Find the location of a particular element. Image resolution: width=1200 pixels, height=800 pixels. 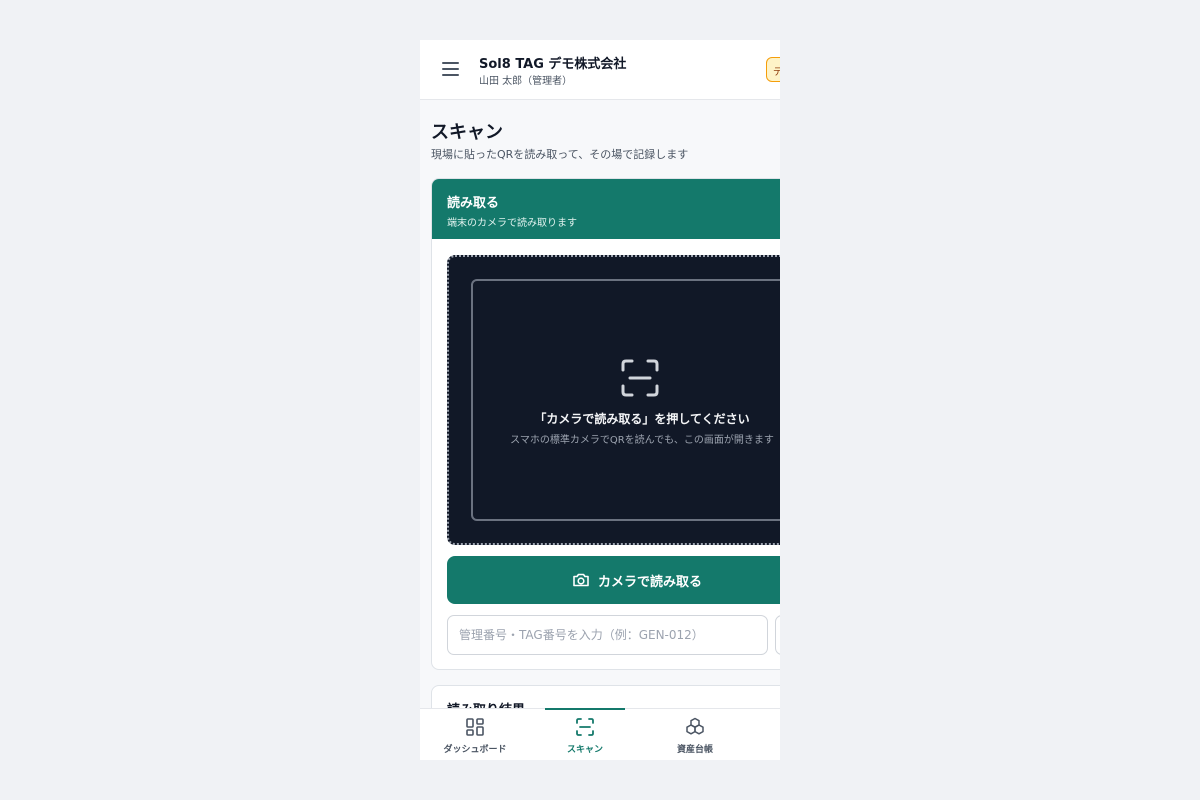

camera-scan-label: カメラで読み取る is located at coordinates (650, 582).